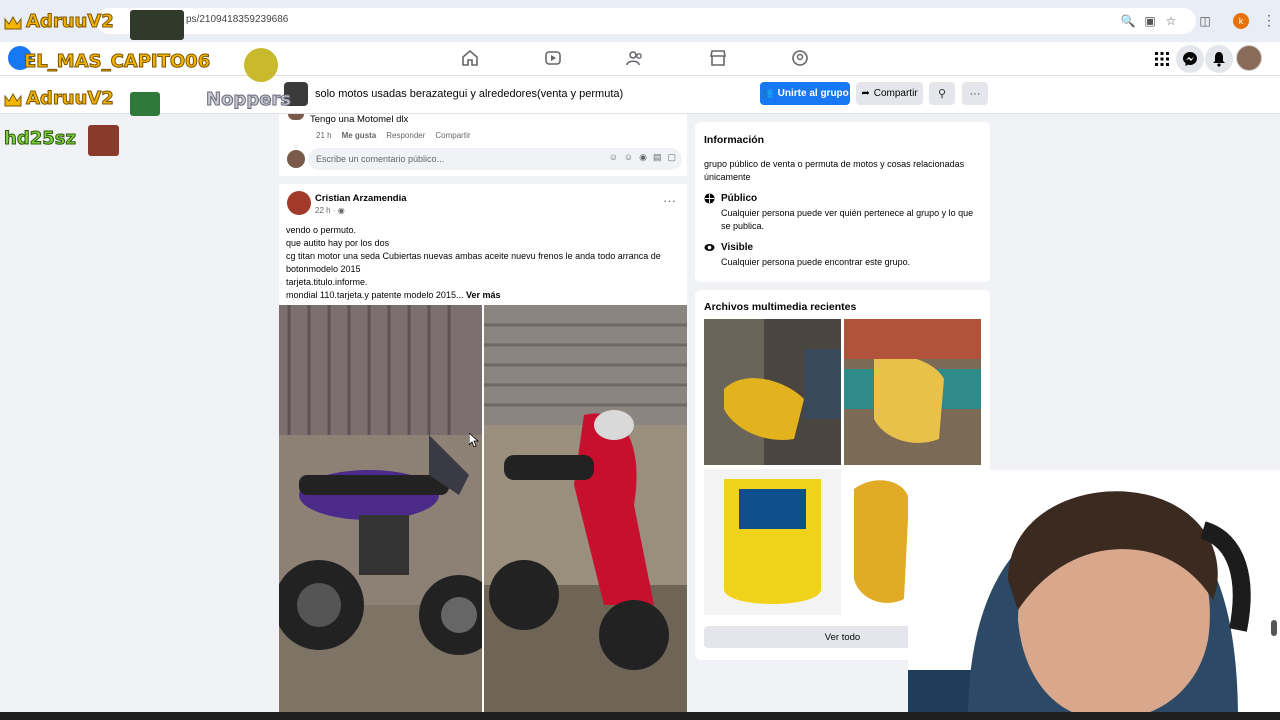  Describe the element at coordinates (359, 119) in the screenshot. I see `comment-text: Tengo una Motomel dlx` at that location.